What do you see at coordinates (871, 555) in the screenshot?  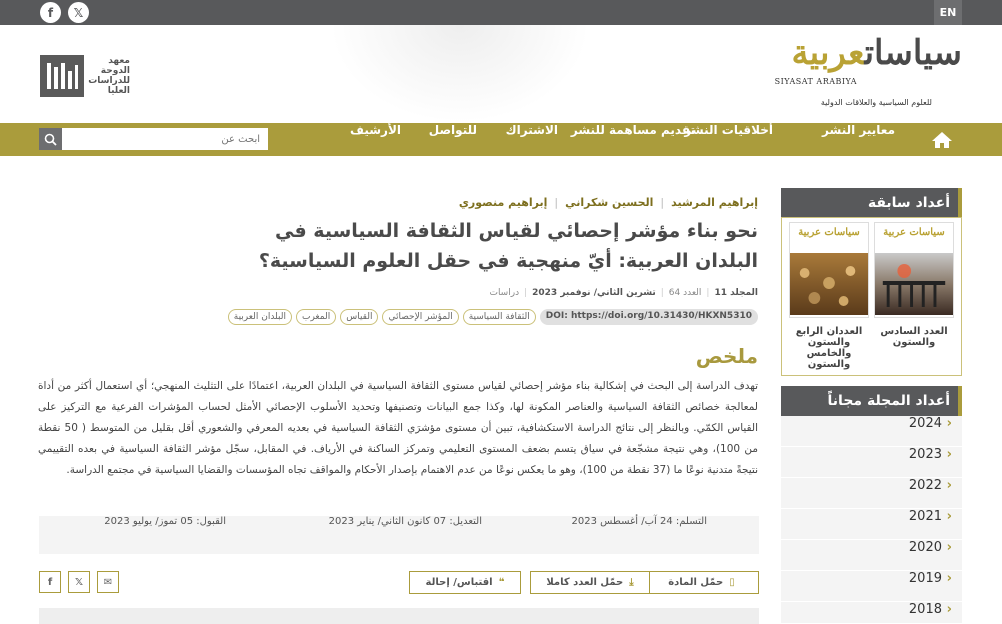 I see `year-item: ‹ 2020` at bounding box center [871, 555].